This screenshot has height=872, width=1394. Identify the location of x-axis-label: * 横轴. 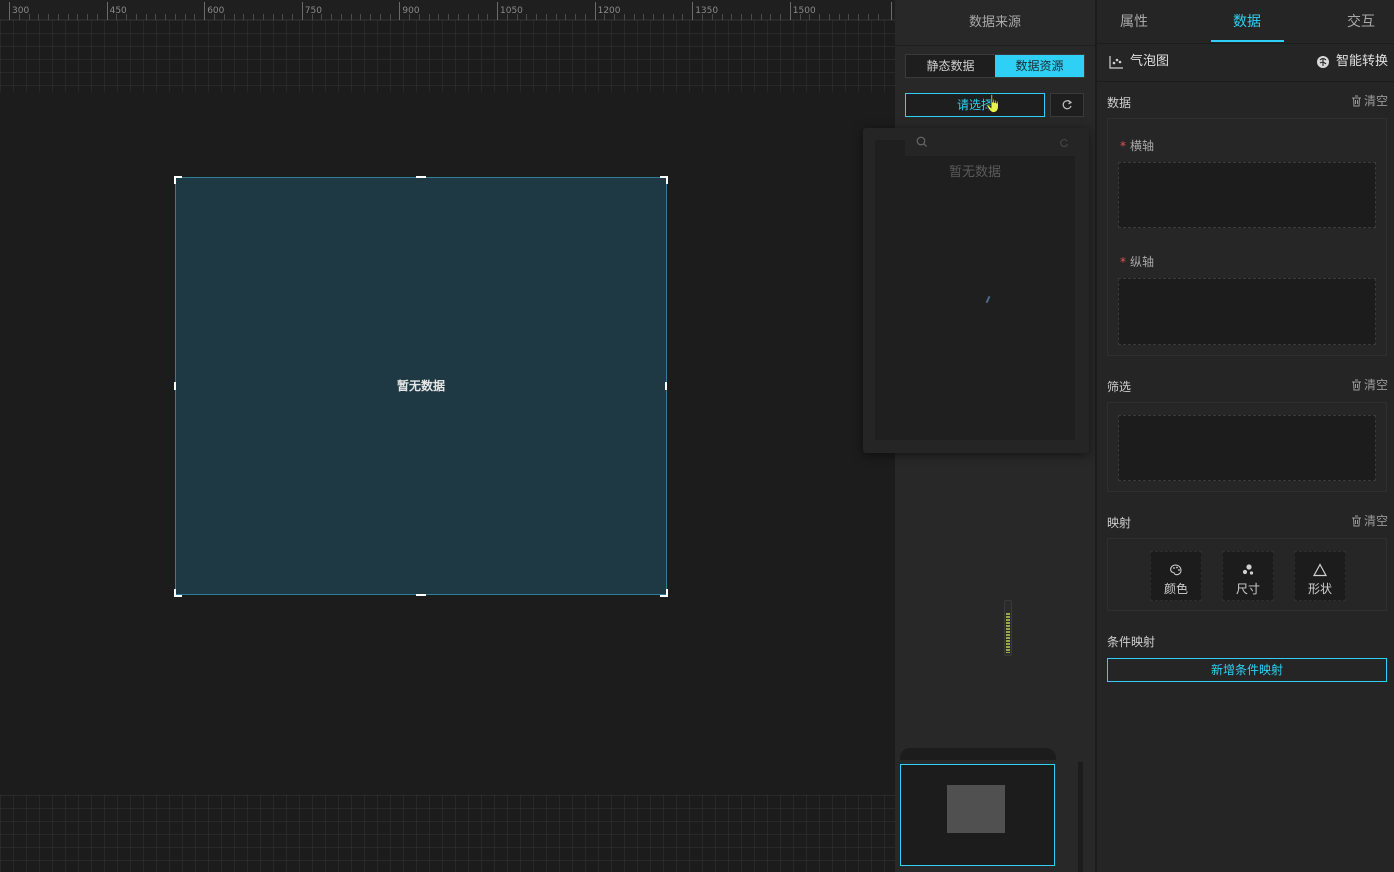
(1137, 146).